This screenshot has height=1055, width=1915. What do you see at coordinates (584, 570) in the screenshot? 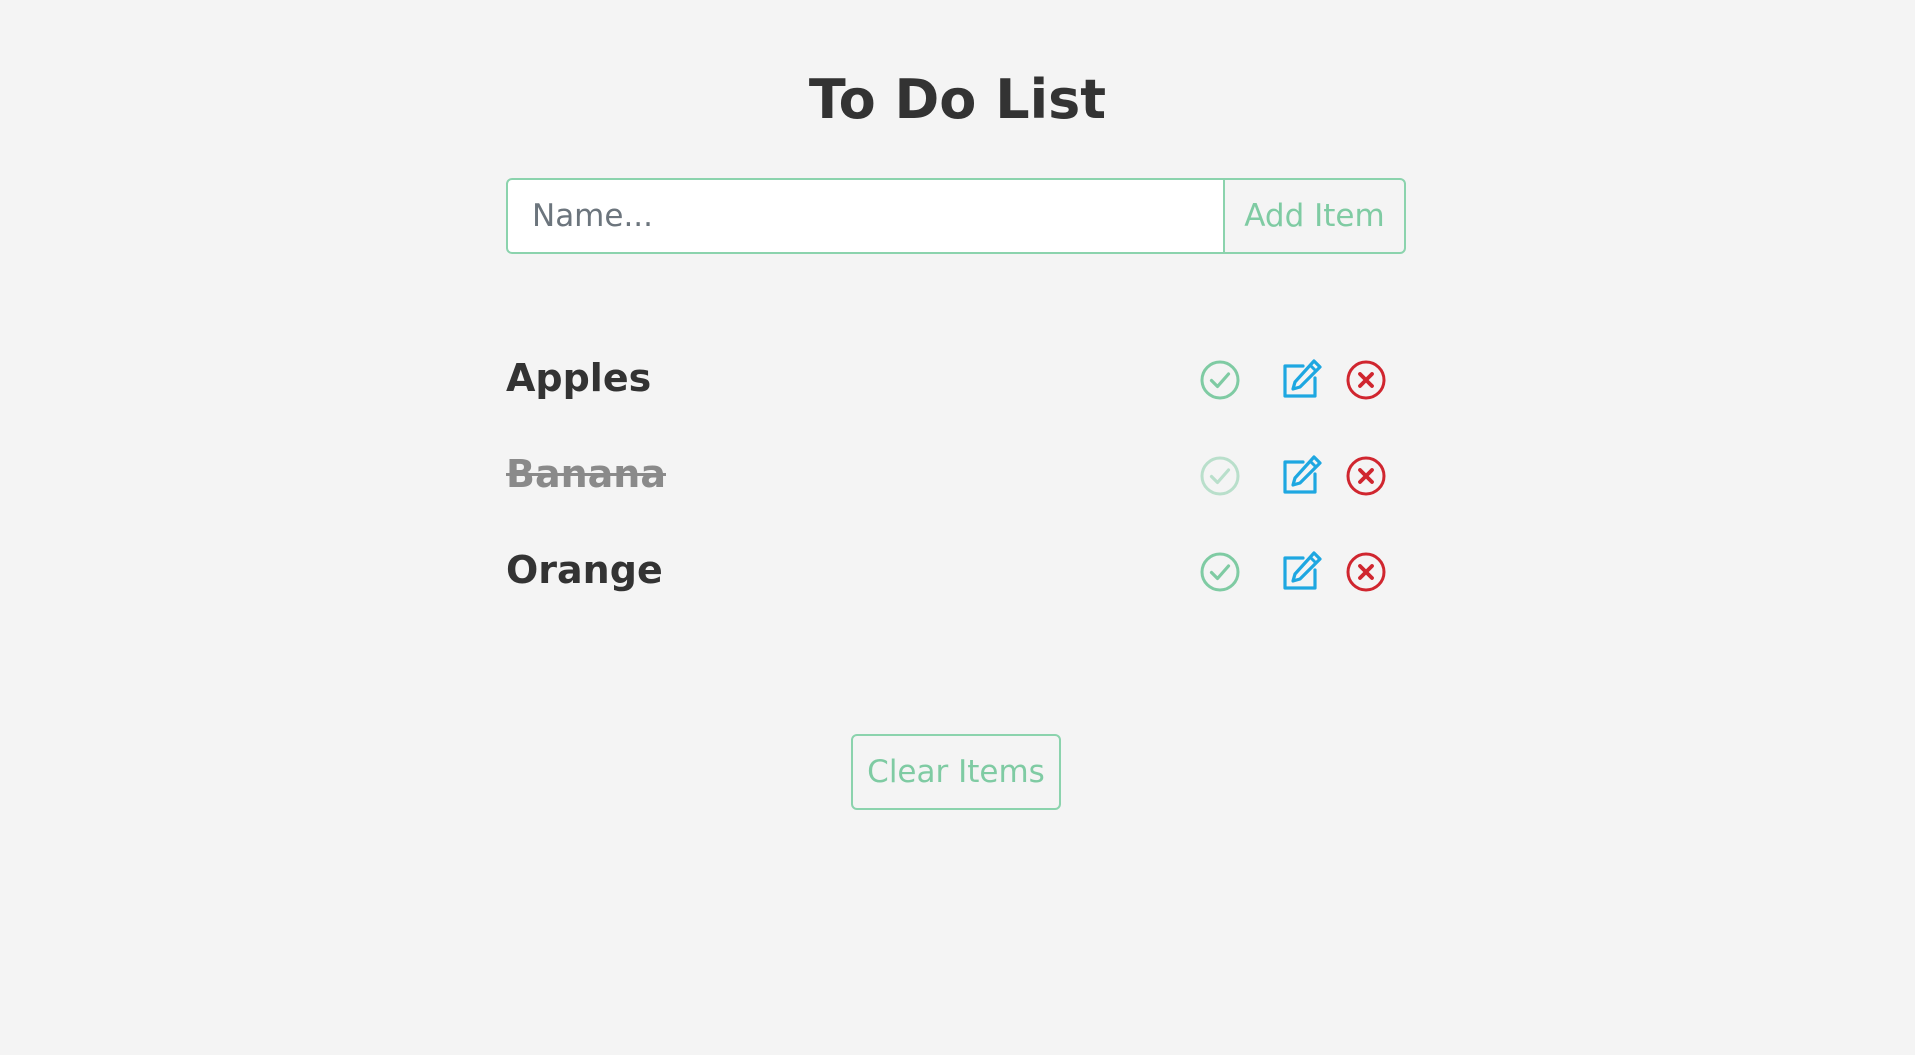
I see `item-label: Orange` at bounding box center [584, 570].